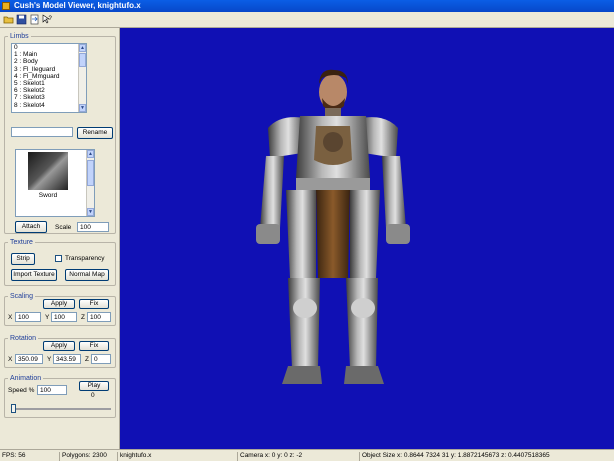 The height and width of the screenshot is (461, 614). Describe the element at coordinates (93, 227) in the screenshot. I see `scale-input: 100` at that location.